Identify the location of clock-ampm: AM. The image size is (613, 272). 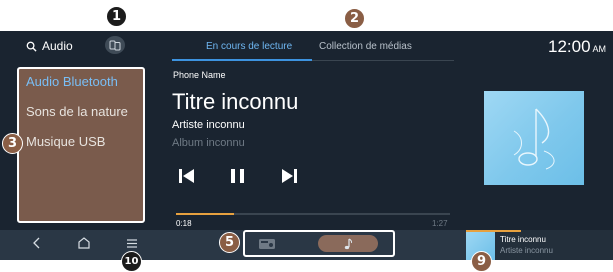
(599, 49).